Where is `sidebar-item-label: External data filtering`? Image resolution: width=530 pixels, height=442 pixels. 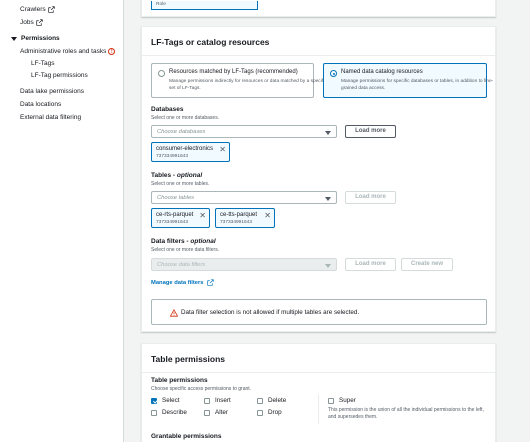
sidebar-item-label: External data filtering is located at coordinates (51, 117).